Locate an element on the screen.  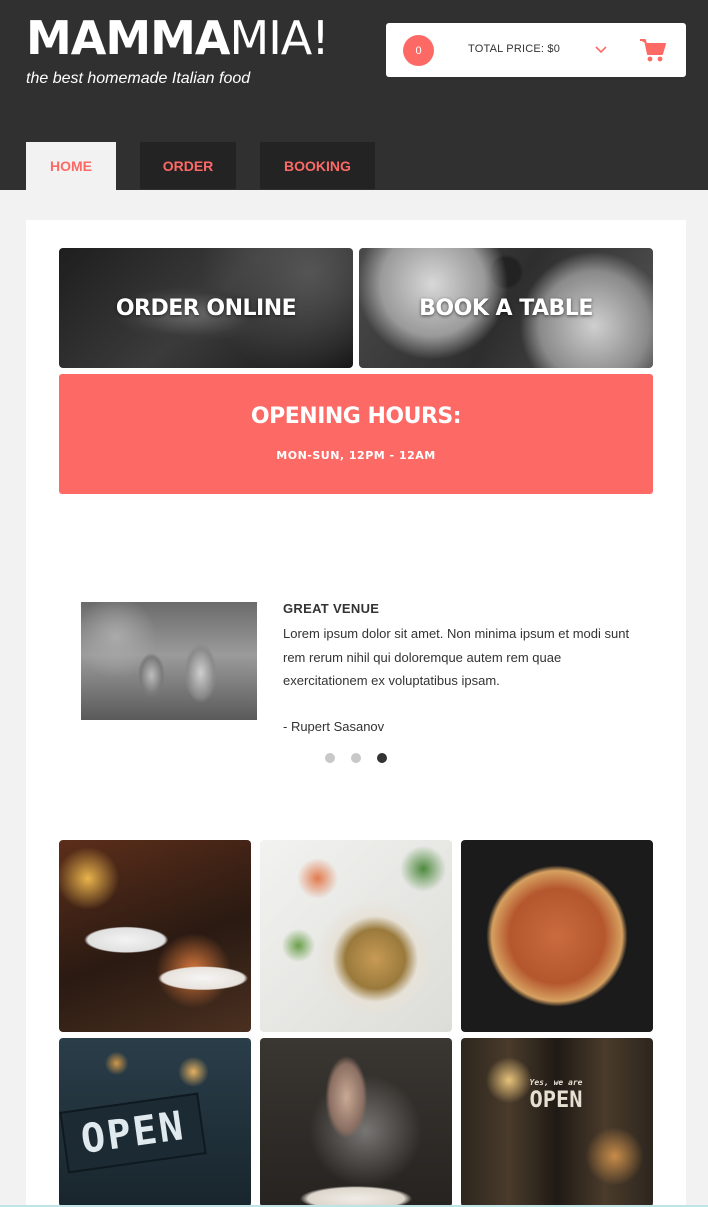
brand-name-bold: MAMMA is located at coordinates (128, 38).